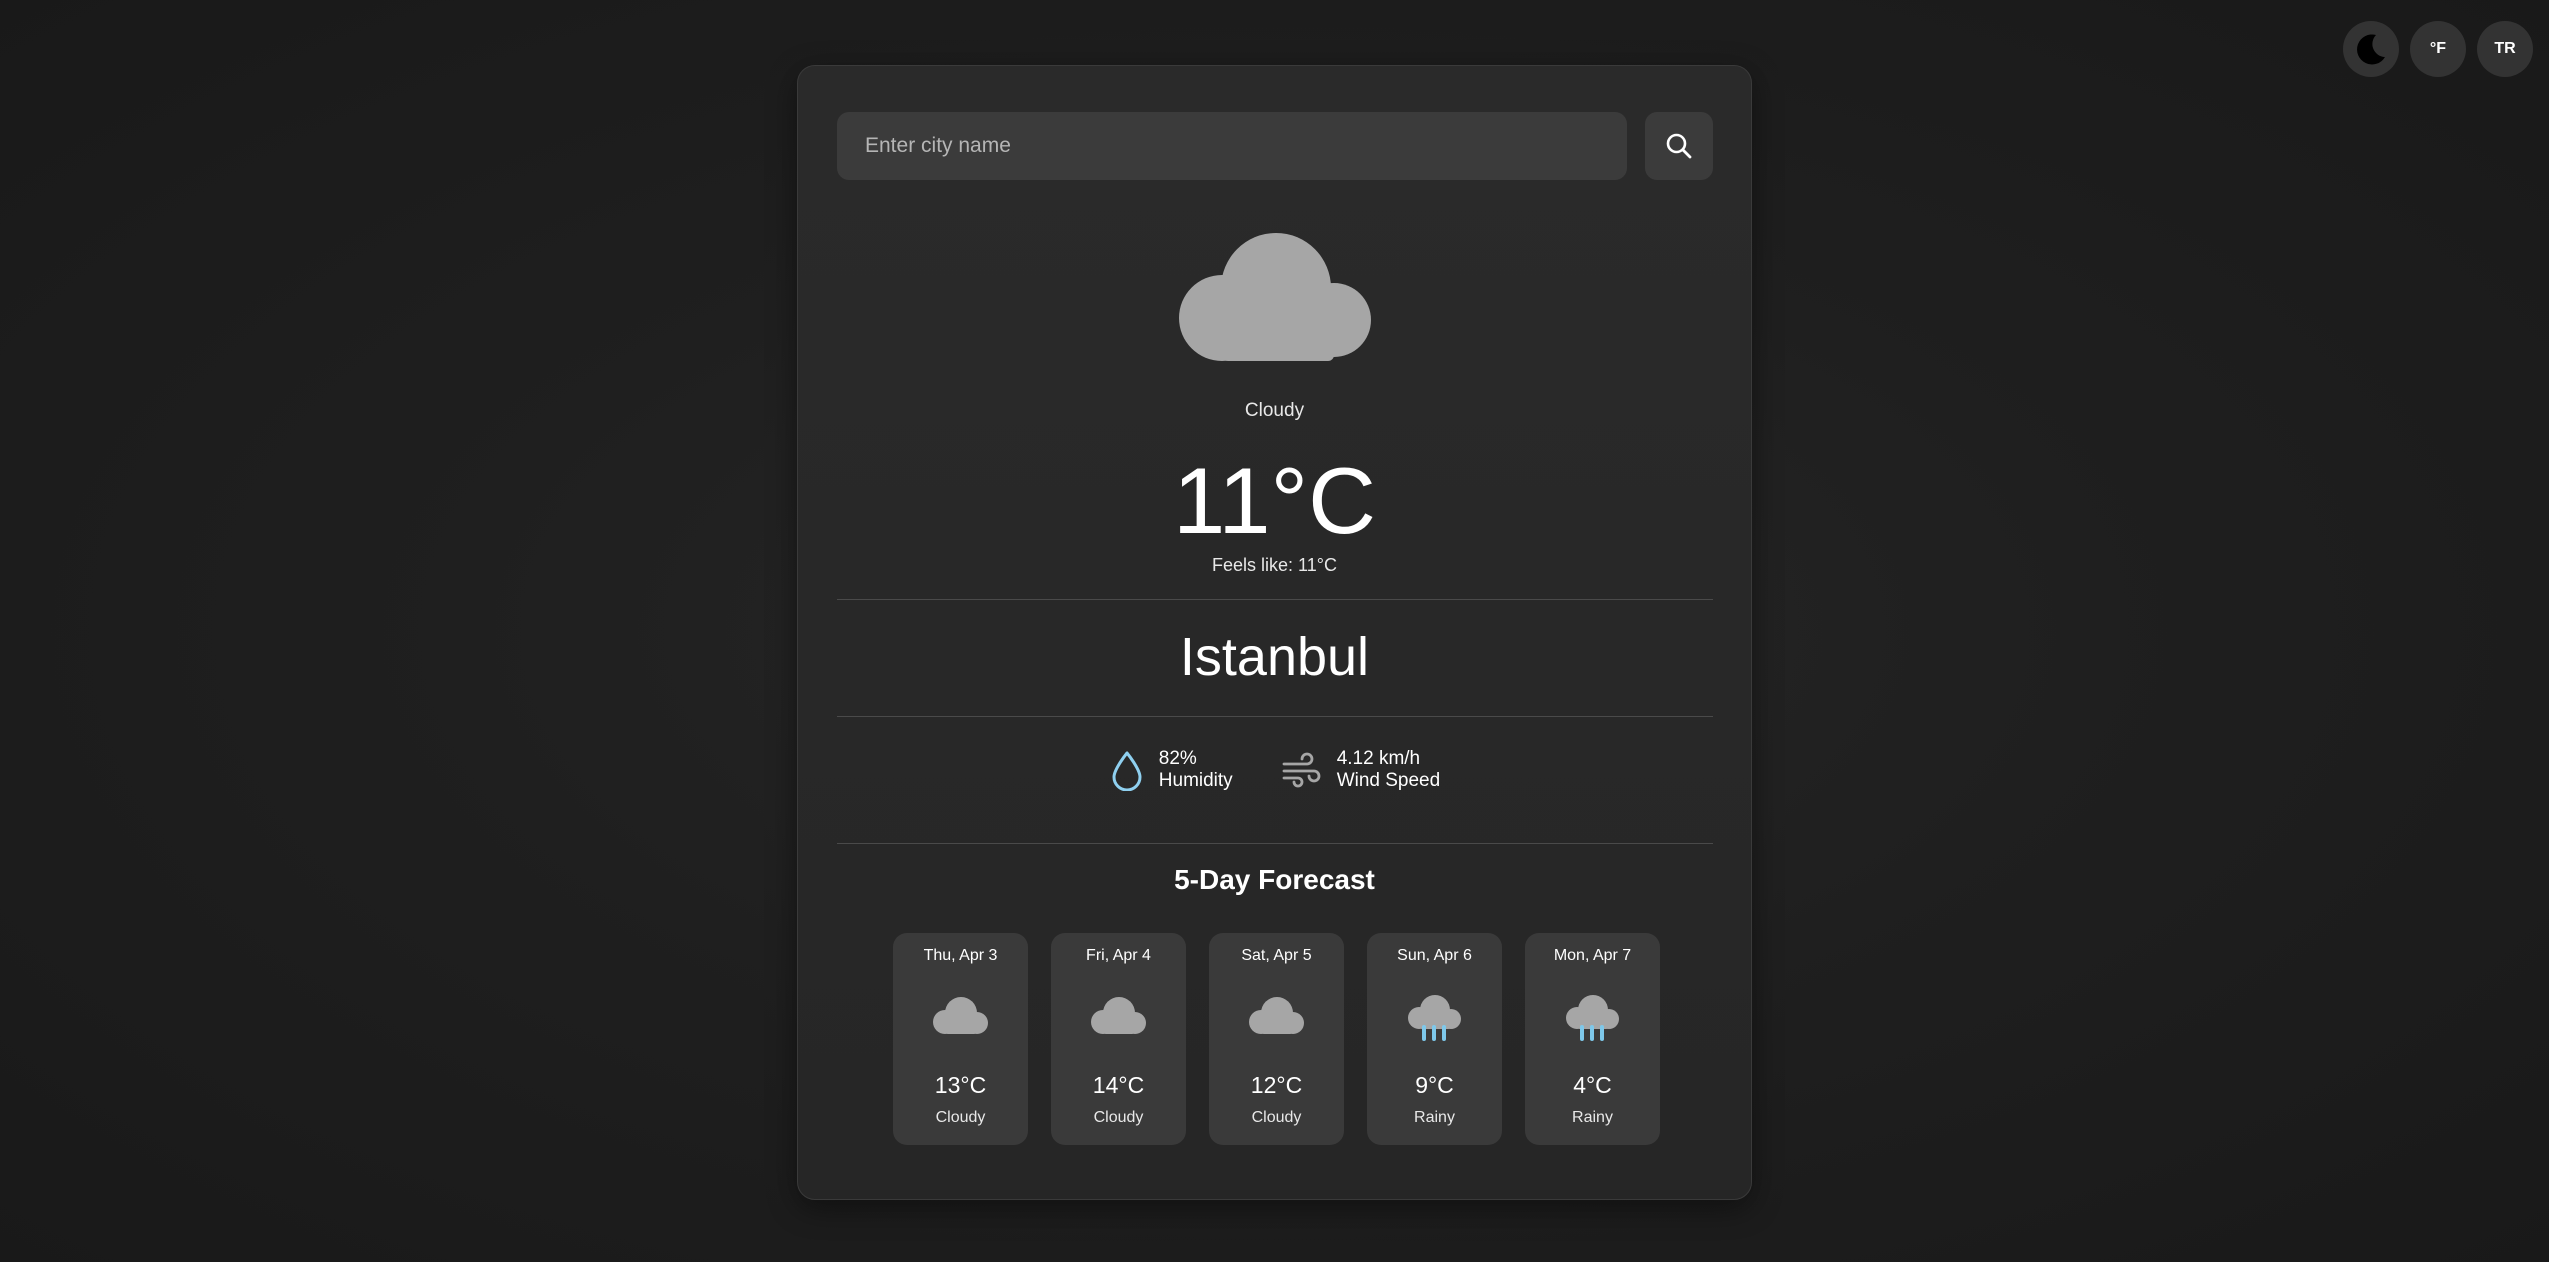  What do you see at coordinates (1301, 770) in the screenshot?
I see `wind-icon` at bounding box center [1301, 770].